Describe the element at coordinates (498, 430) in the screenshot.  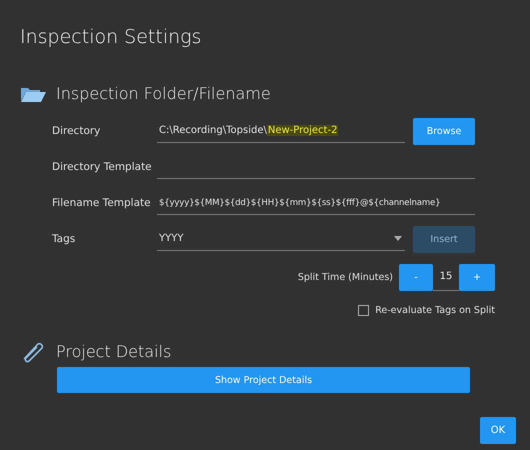
I see `ok-button: OK` at that location.